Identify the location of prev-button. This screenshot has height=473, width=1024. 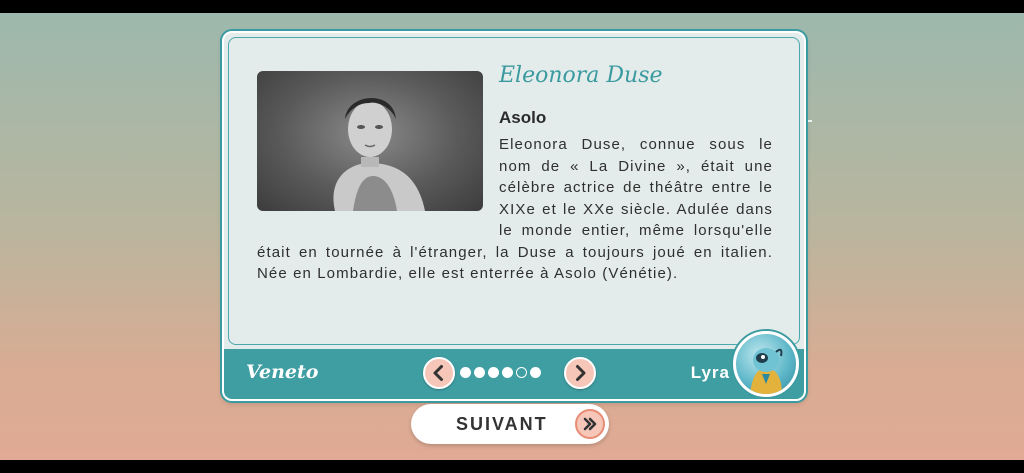
(439, 373).